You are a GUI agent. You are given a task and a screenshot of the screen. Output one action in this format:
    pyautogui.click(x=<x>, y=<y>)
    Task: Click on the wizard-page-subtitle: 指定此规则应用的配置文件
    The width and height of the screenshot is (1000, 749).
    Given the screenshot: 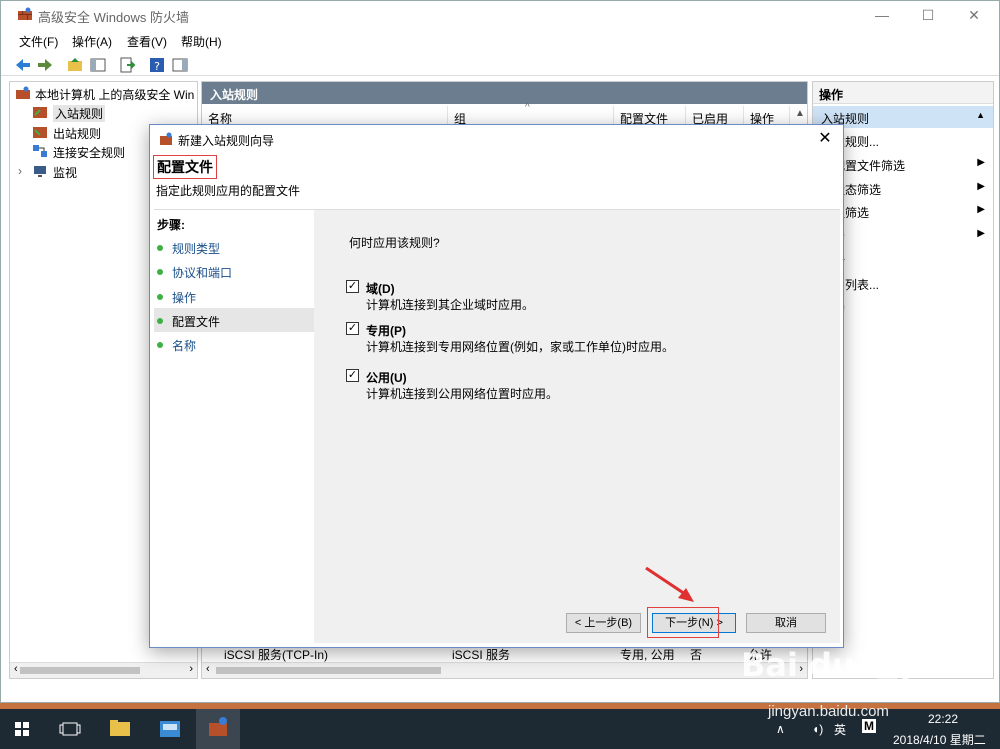 What is the action you would take?
    pyautogui.click(x=228, y=191)
    